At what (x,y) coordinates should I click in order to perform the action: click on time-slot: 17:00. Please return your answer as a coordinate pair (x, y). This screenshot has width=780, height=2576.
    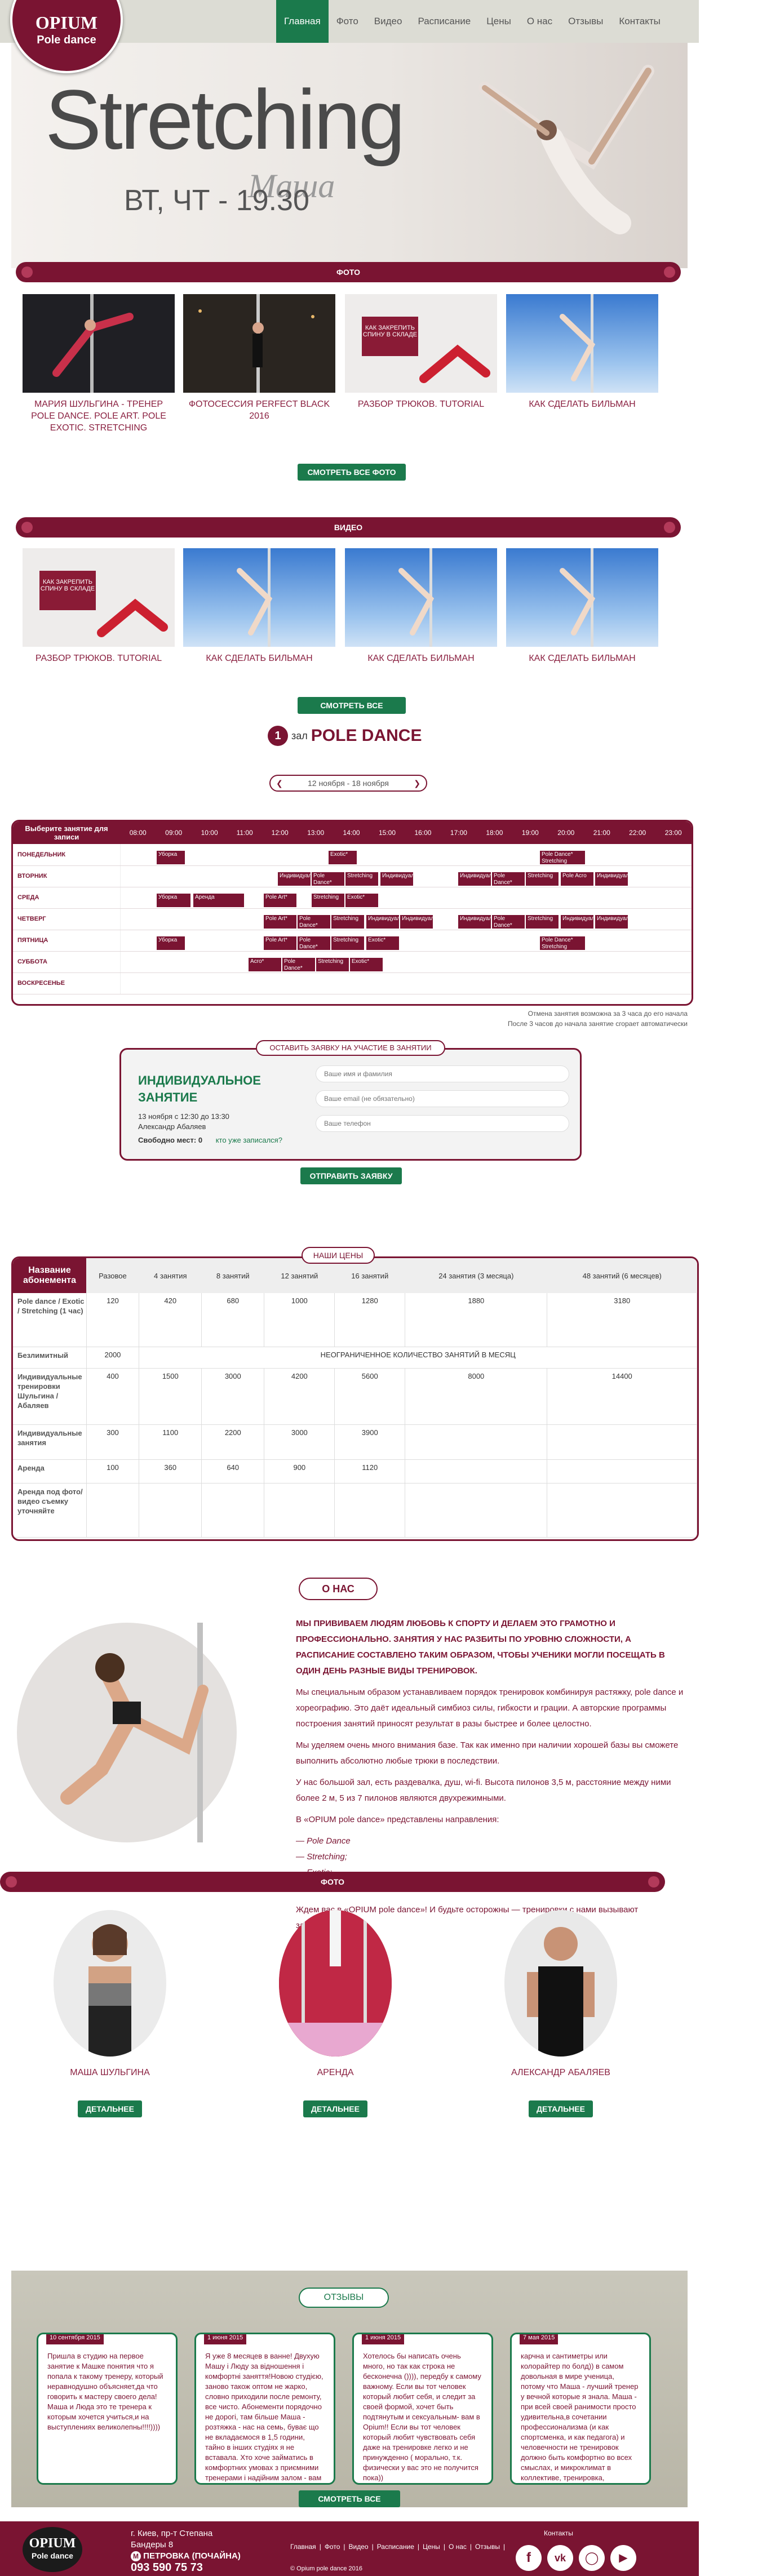
    Looking at the image, I should click on (459, 832).